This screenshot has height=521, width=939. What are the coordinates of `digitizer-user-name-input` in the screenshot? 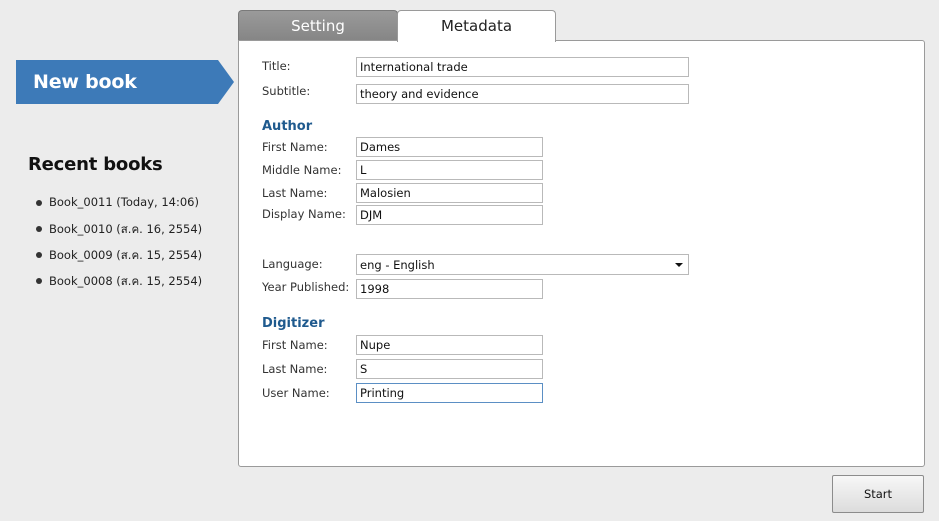 It's located at (449, 393).